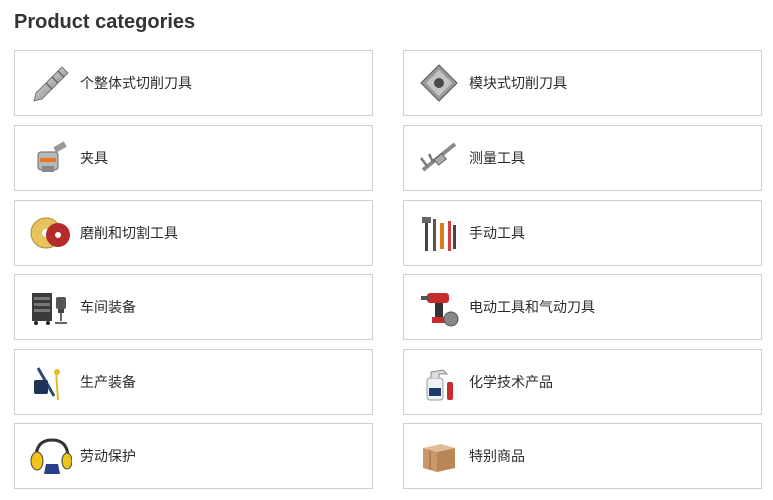 The height and width of the screenshot is (500, 773). I want to click on category-label: 测量工具, so click(497, 159).